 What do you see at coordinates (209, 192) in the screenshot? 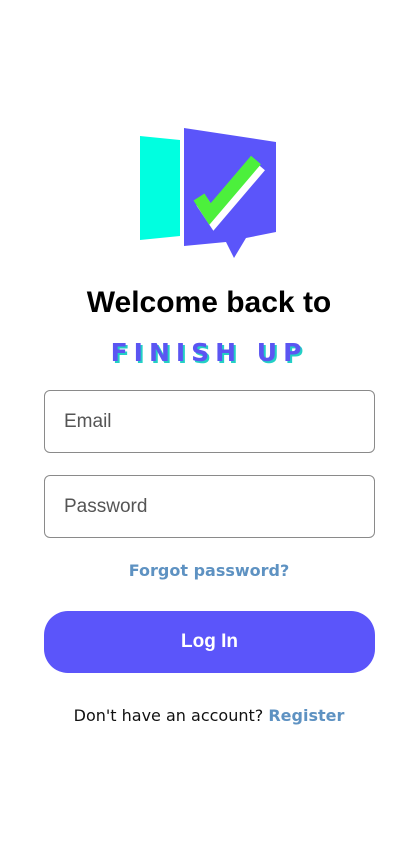
I see `finish-up-logo-icon` at bounding box center [209, 192].